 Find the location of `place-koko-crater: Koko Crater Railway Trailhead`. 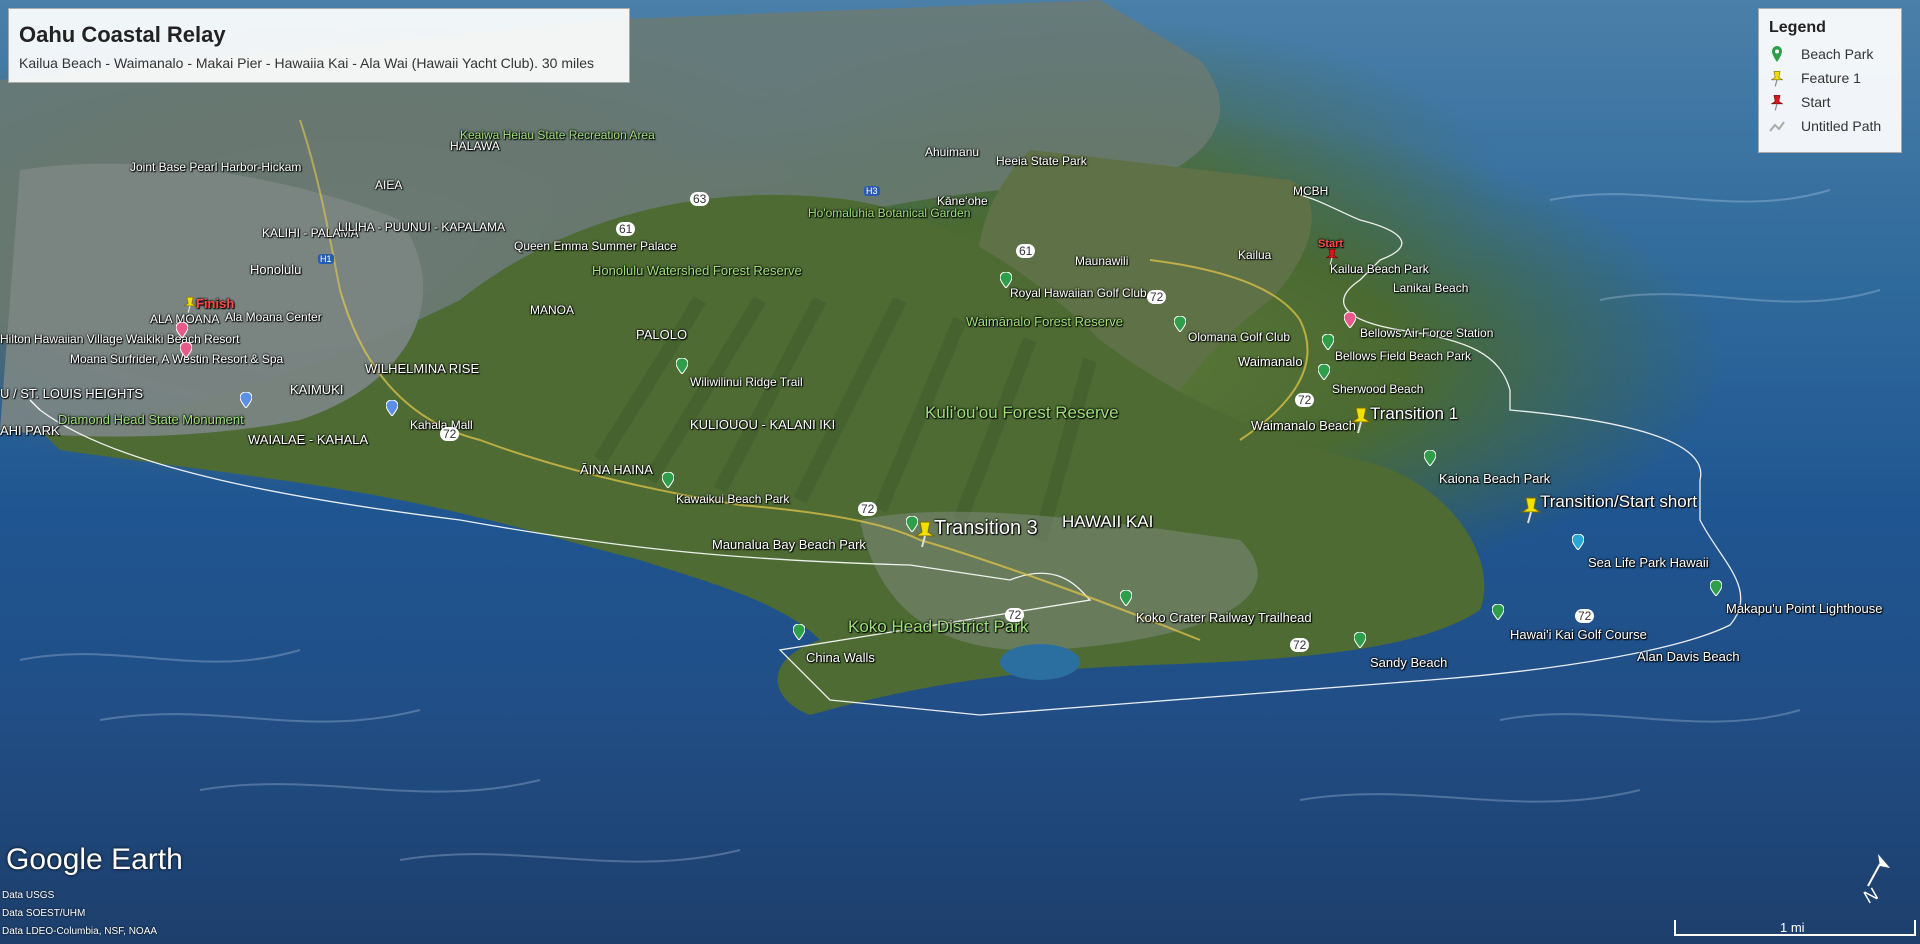

place-koko-crater: Koko Crater Railway Trailhead is located at coordinates (1224, 617).